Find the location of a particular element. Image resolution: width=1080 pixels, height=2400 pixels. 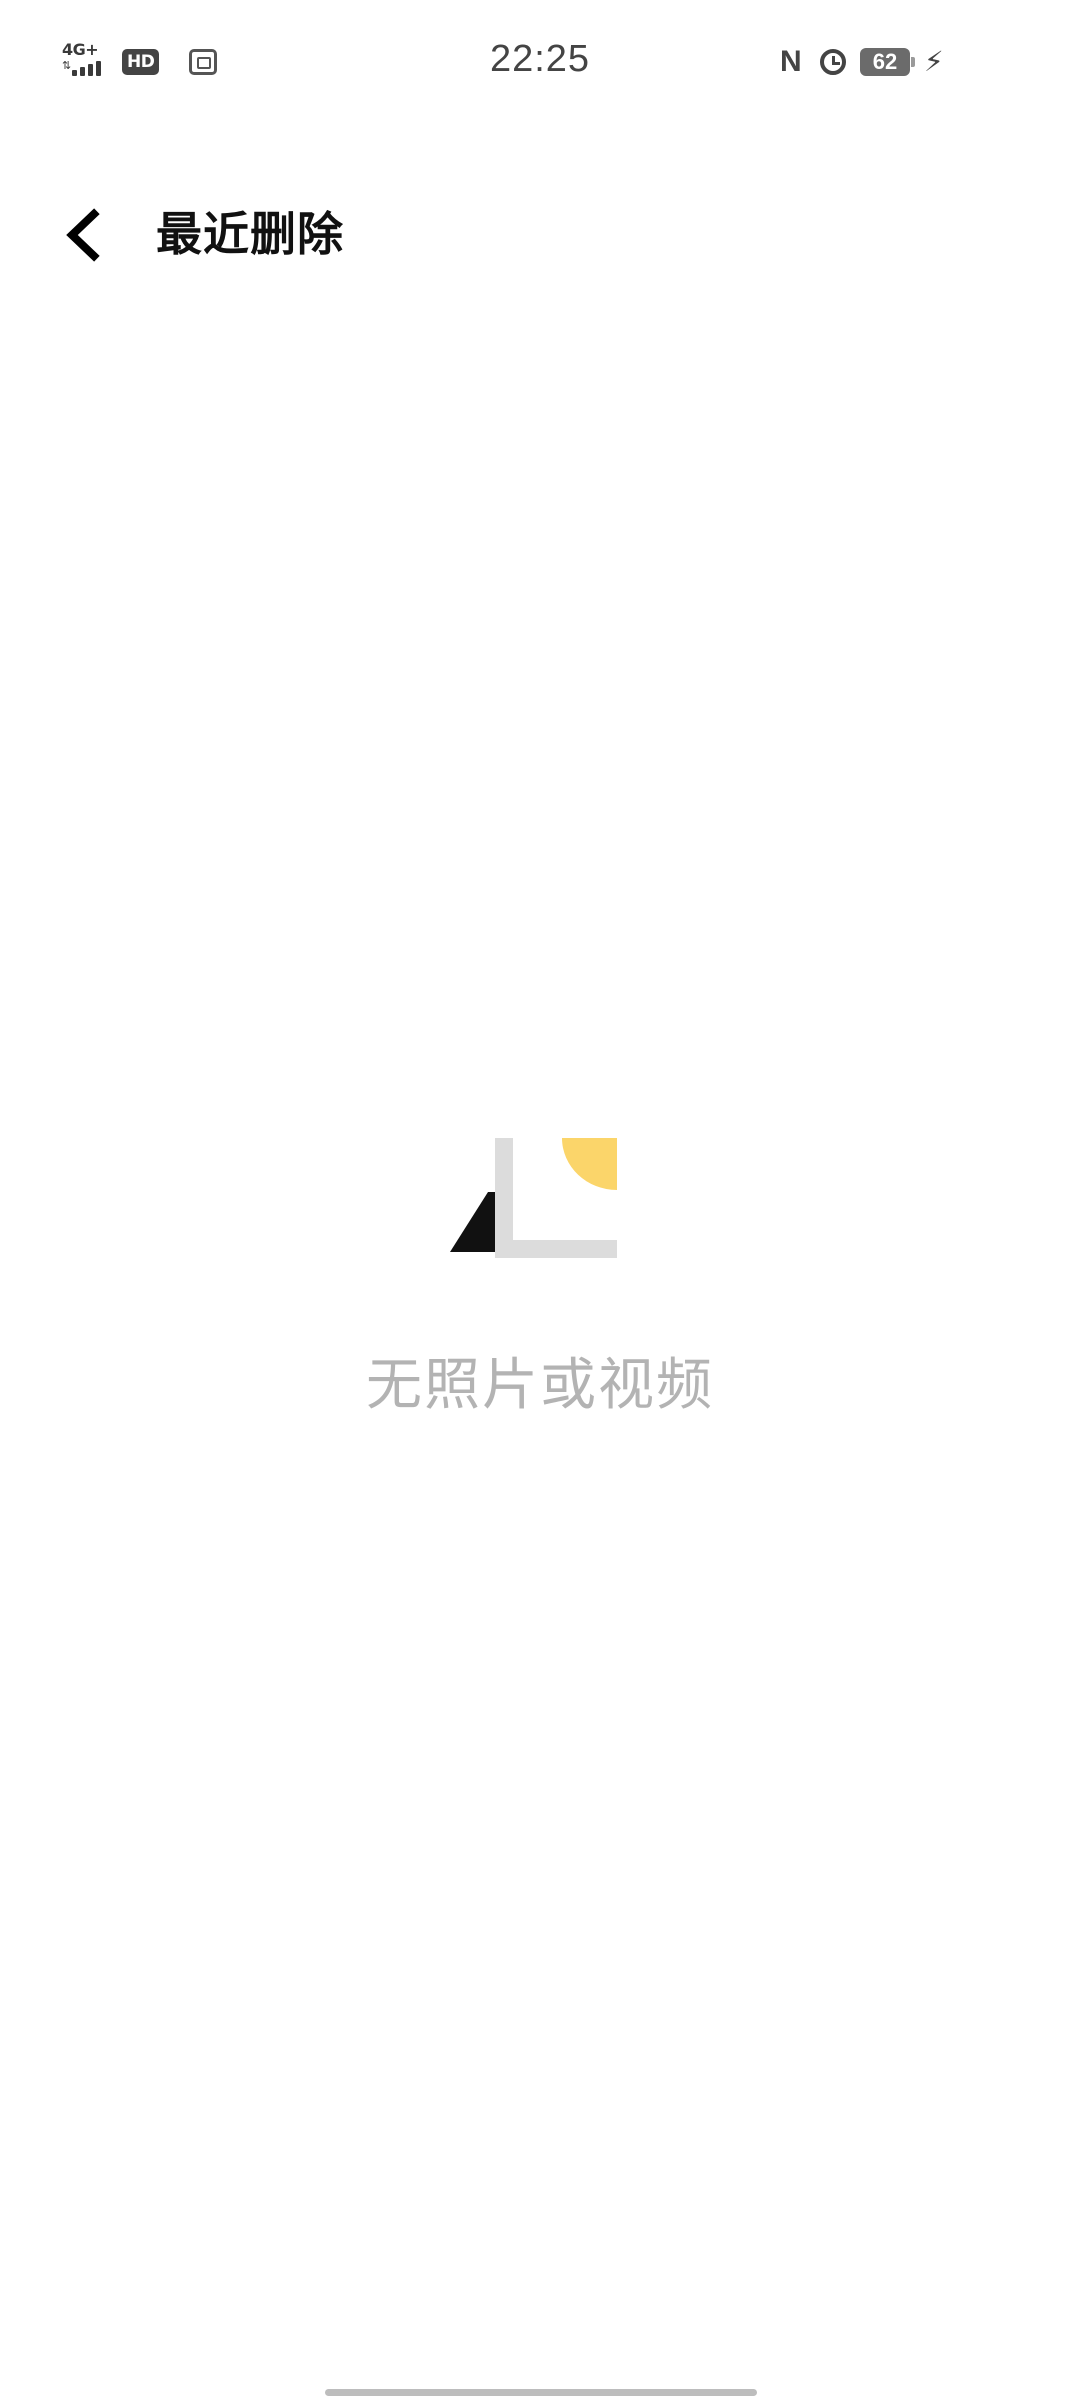

page-title: 最近删除 is located at coordinates (250, 234).